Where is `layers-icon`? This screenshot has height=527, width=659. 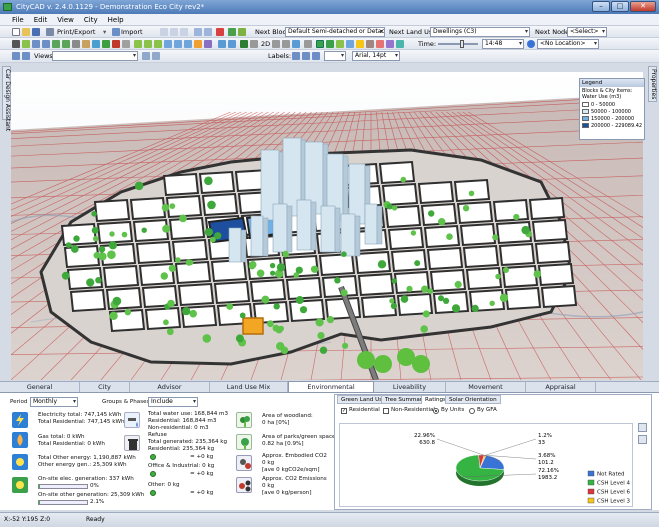 layers-icon is located at coordinates (244, 44).